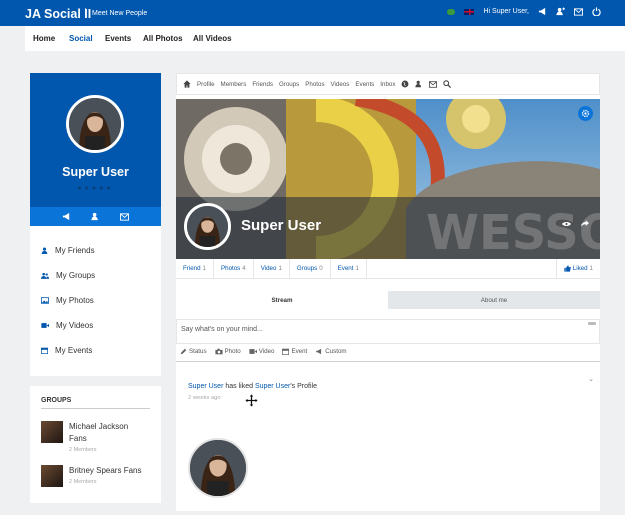 The image size is (625, 515). Describe the element at coordinates (95, 172) in the screenshot. I see `profile-name: Super User` at that location.